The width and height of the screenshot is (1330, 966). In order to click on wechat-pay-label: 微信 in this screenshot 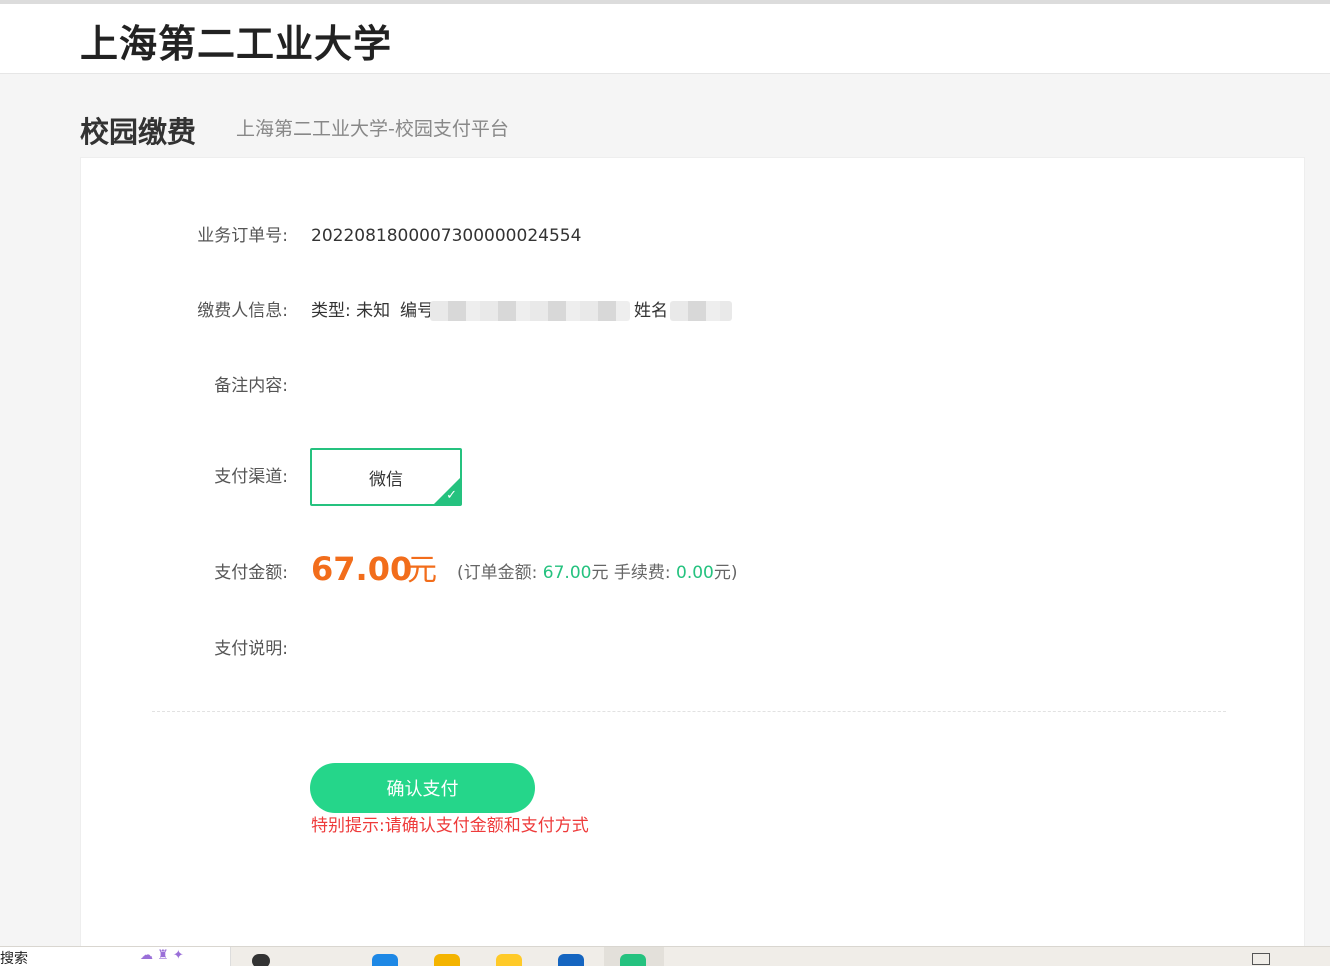, I will do `click(386, 479)`.